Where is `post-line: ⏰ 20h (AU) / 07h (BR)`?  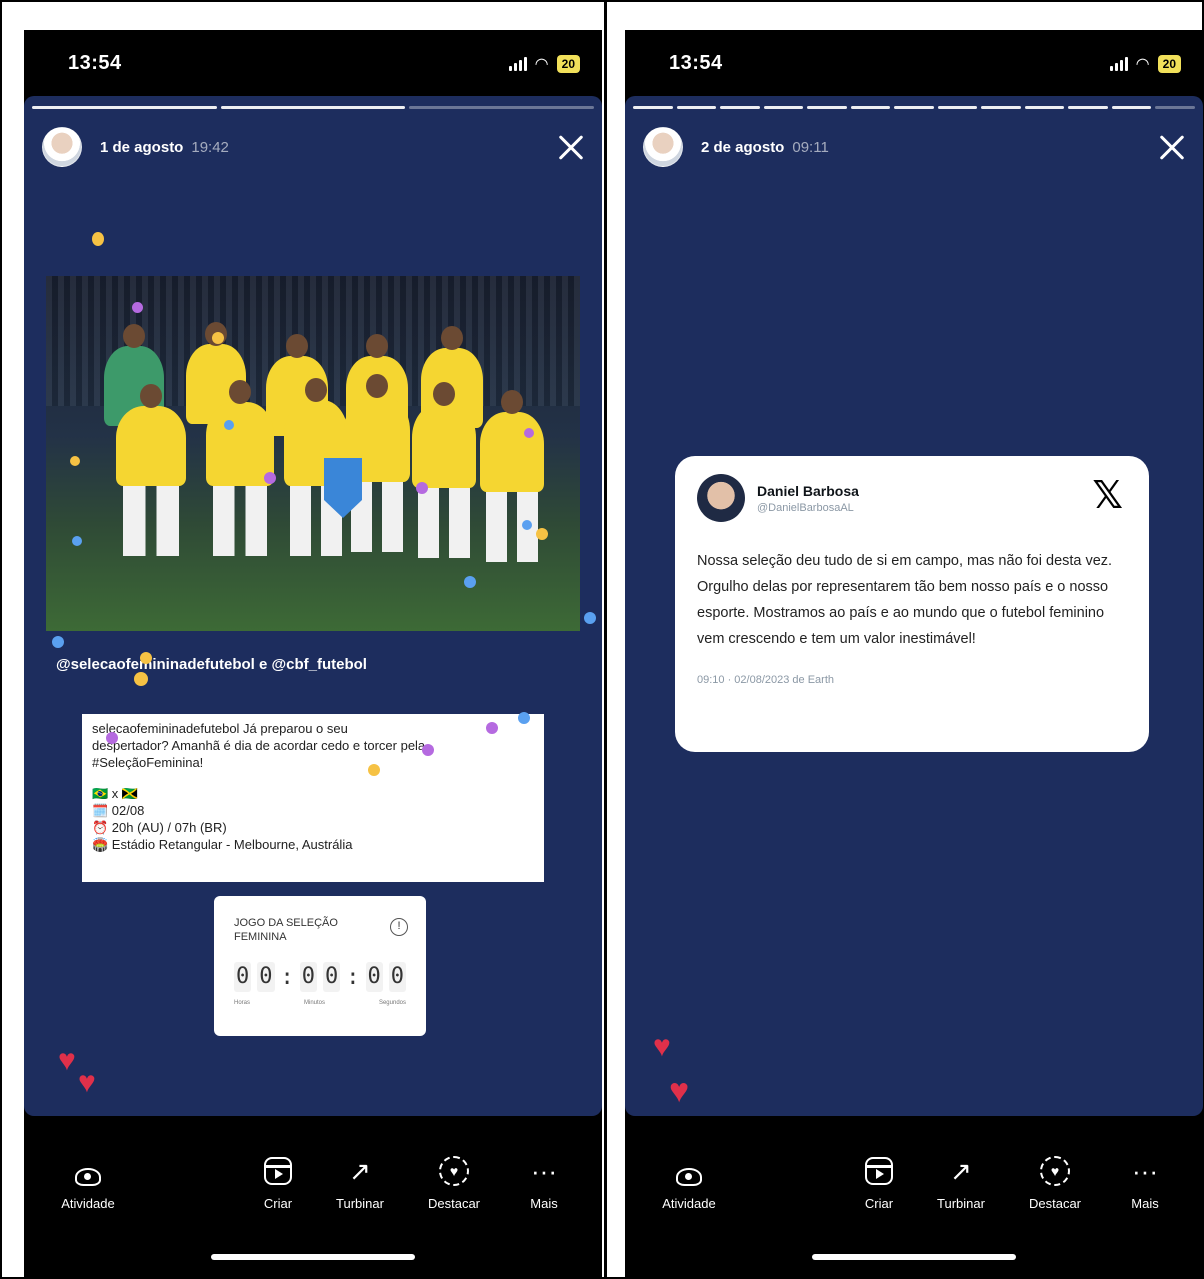 post-line: ⏰ 20h (AU) / 07h (BR) is located at coordinates (159, 827).